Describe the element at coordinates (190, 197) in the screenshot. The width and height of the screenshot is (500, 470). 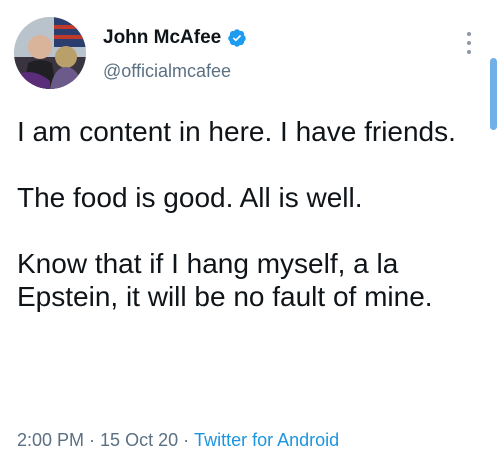
I see `tweet-paragraph: The food is good. All is well.` at that location.